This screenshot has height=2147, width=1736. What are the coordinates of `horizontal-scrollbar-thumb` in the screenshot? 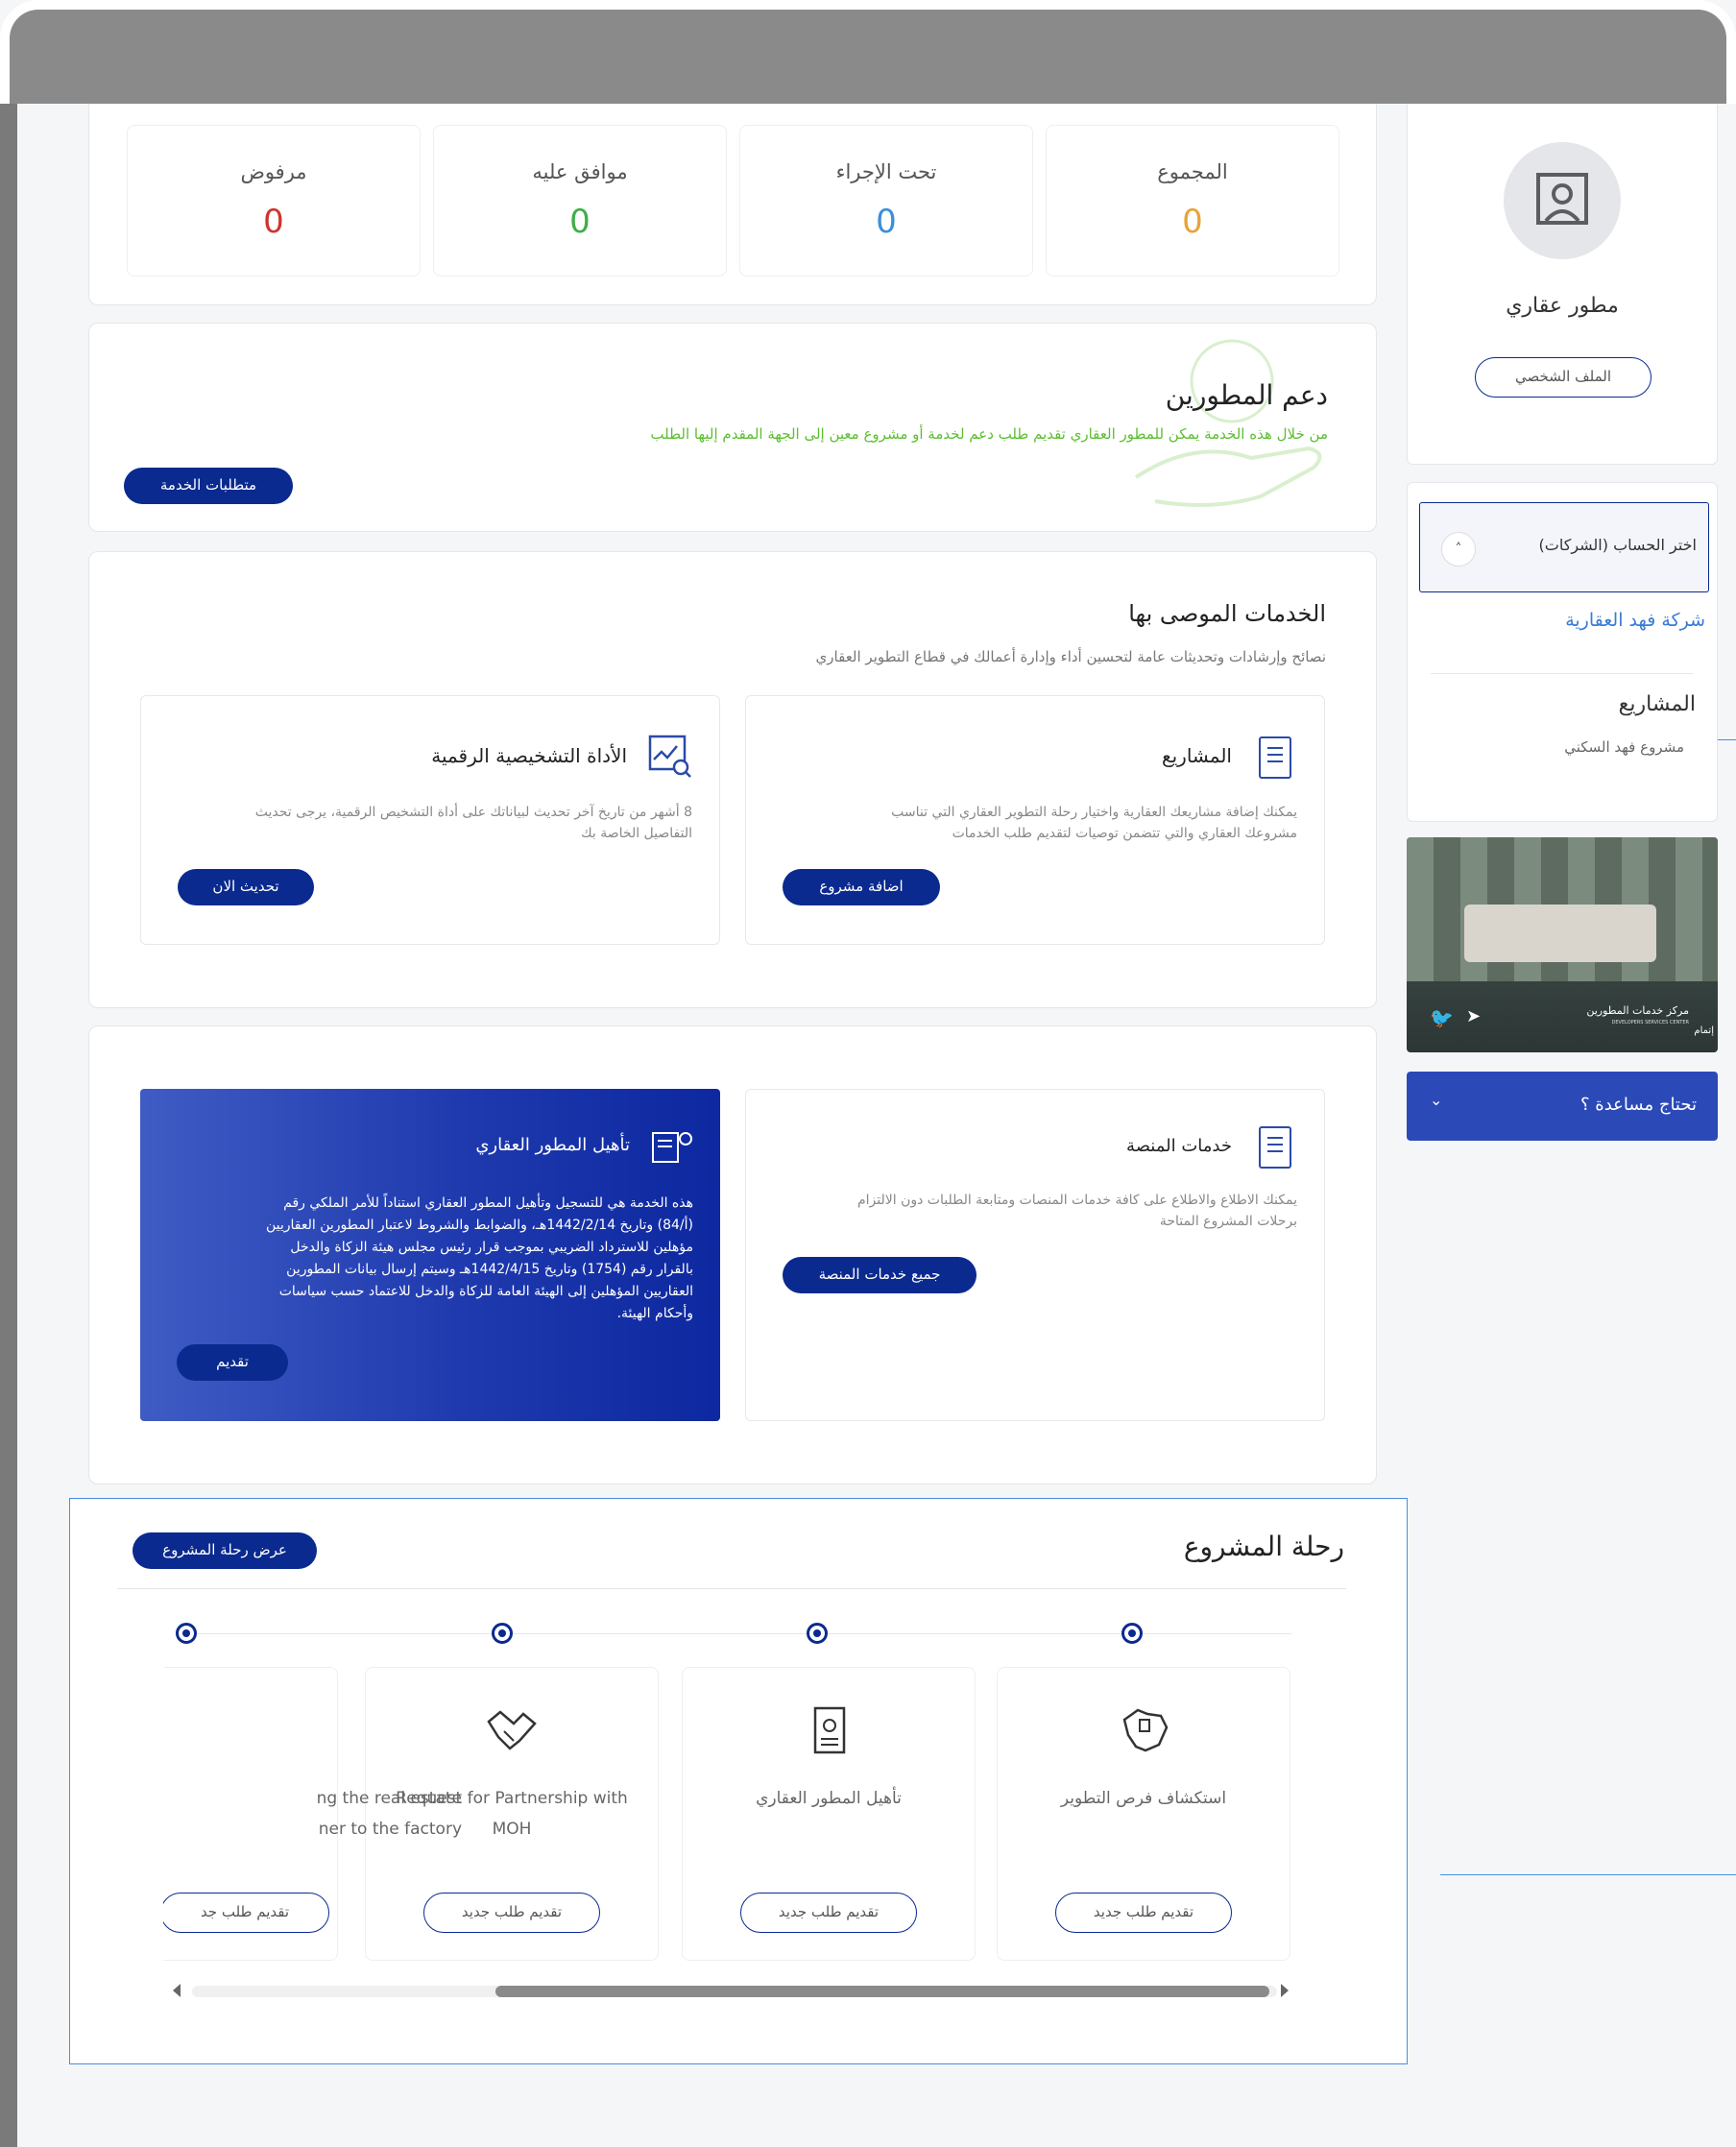 It's located at (882, 1991).